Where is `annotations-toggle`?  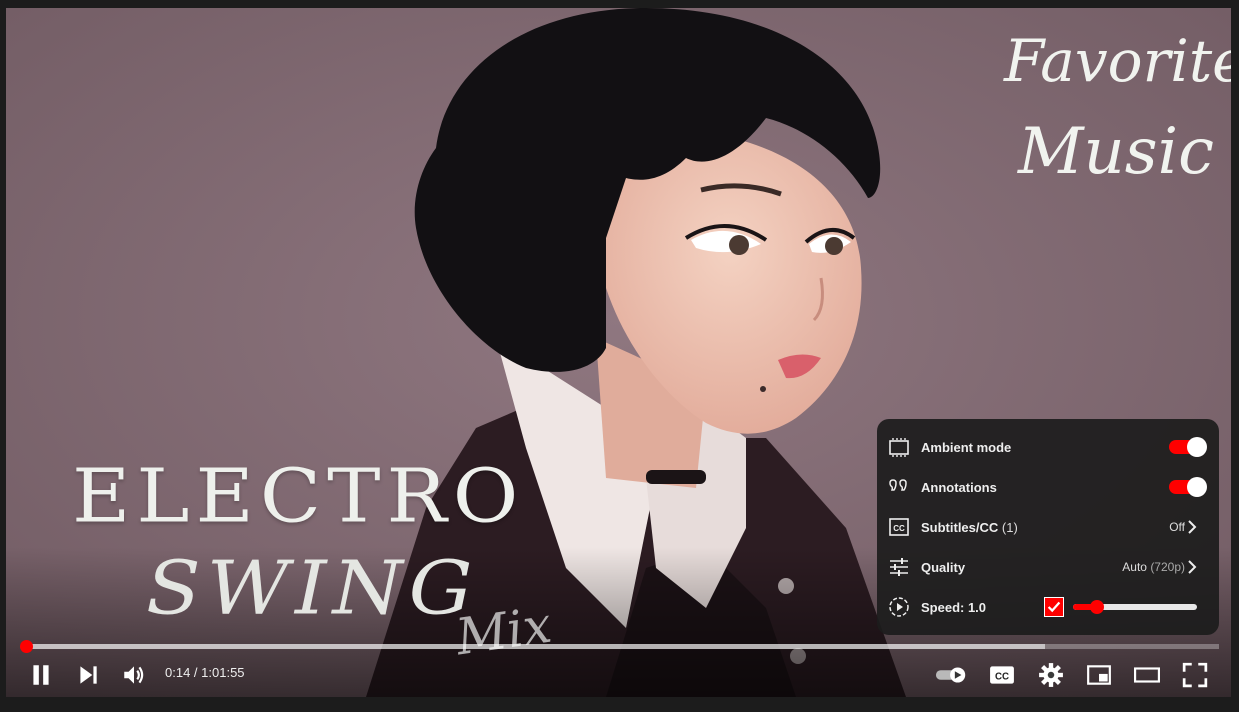
annotations-toggle is located at coordinates (1188, 487).